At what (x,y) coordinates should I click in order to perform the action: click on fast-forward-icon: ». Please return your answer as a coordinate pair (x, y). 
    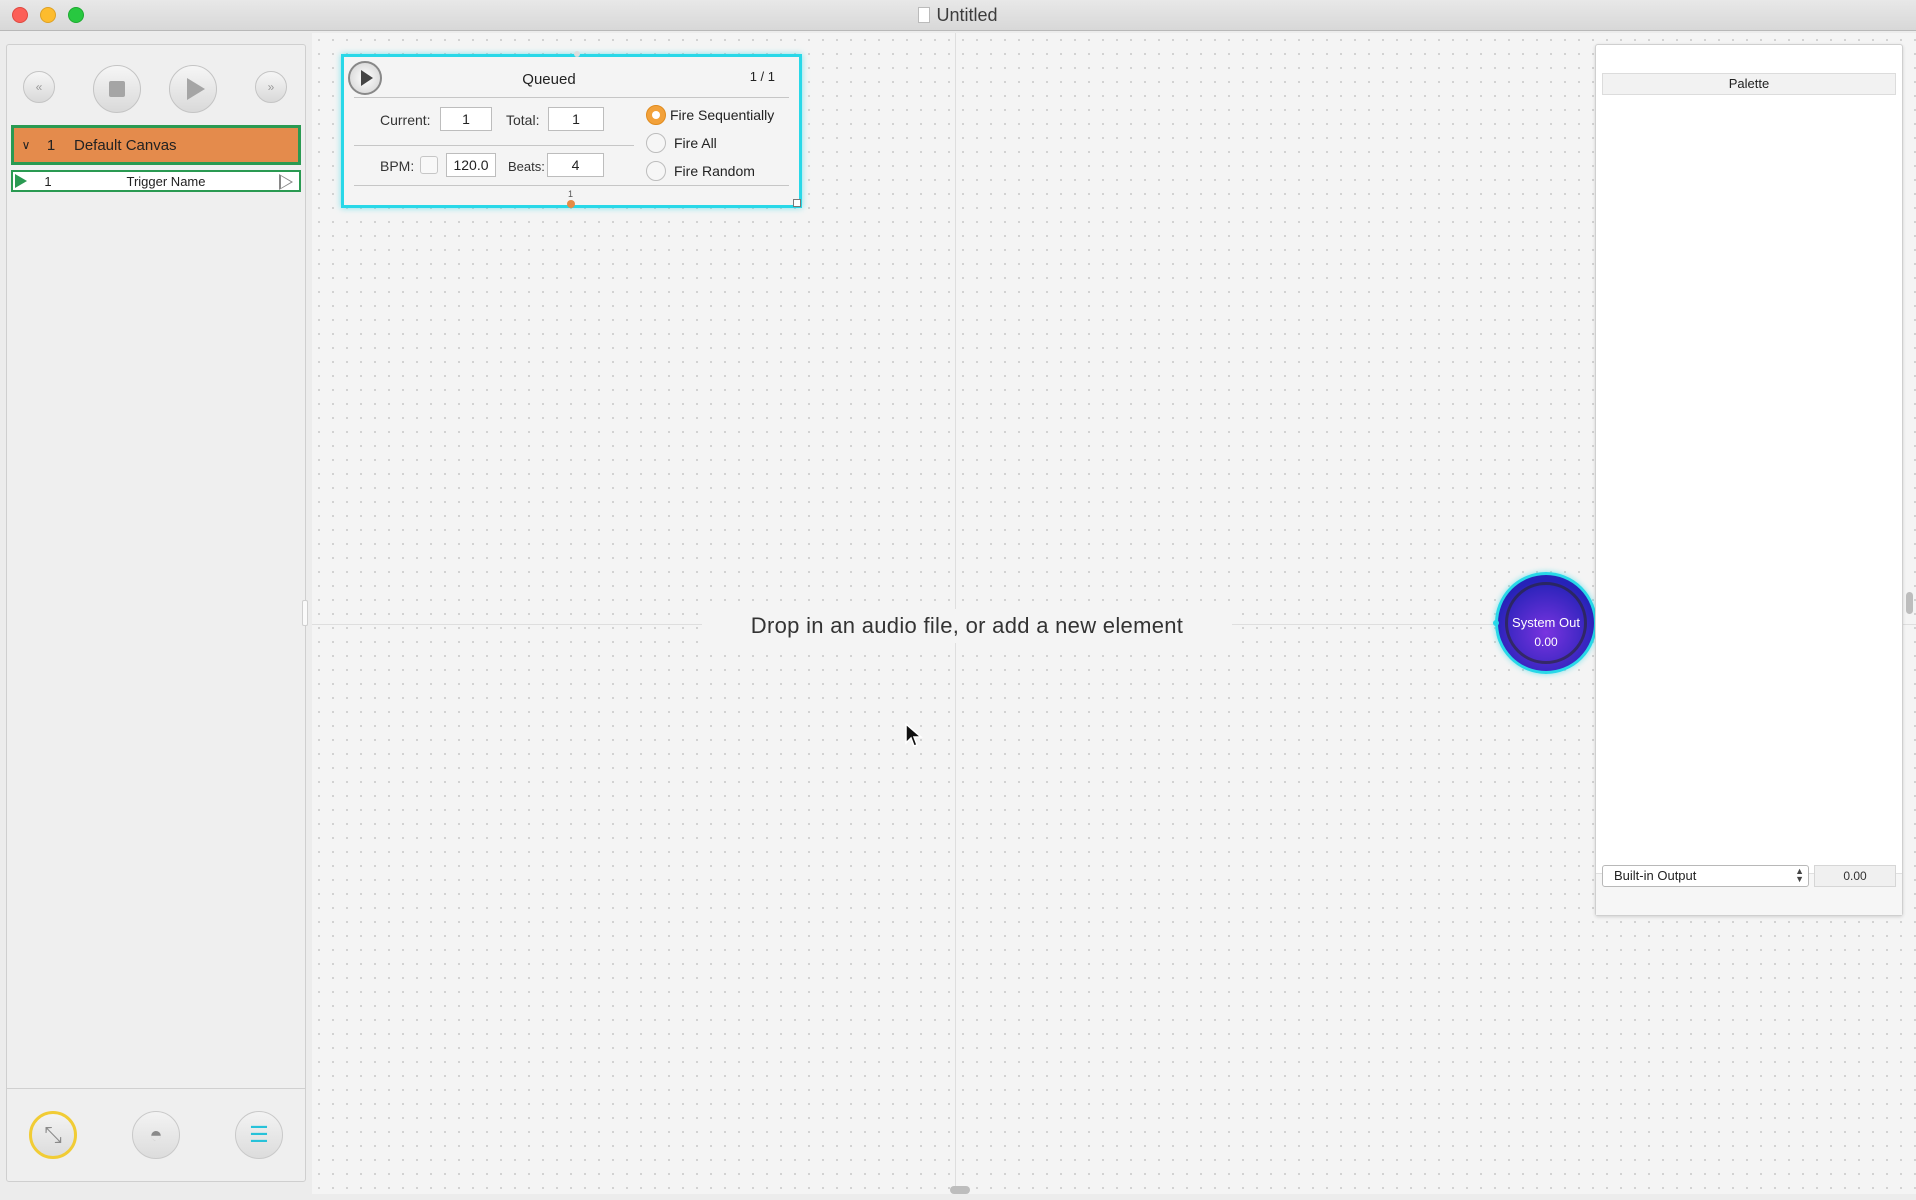
    Looking at the image, I should click on (271, 87).